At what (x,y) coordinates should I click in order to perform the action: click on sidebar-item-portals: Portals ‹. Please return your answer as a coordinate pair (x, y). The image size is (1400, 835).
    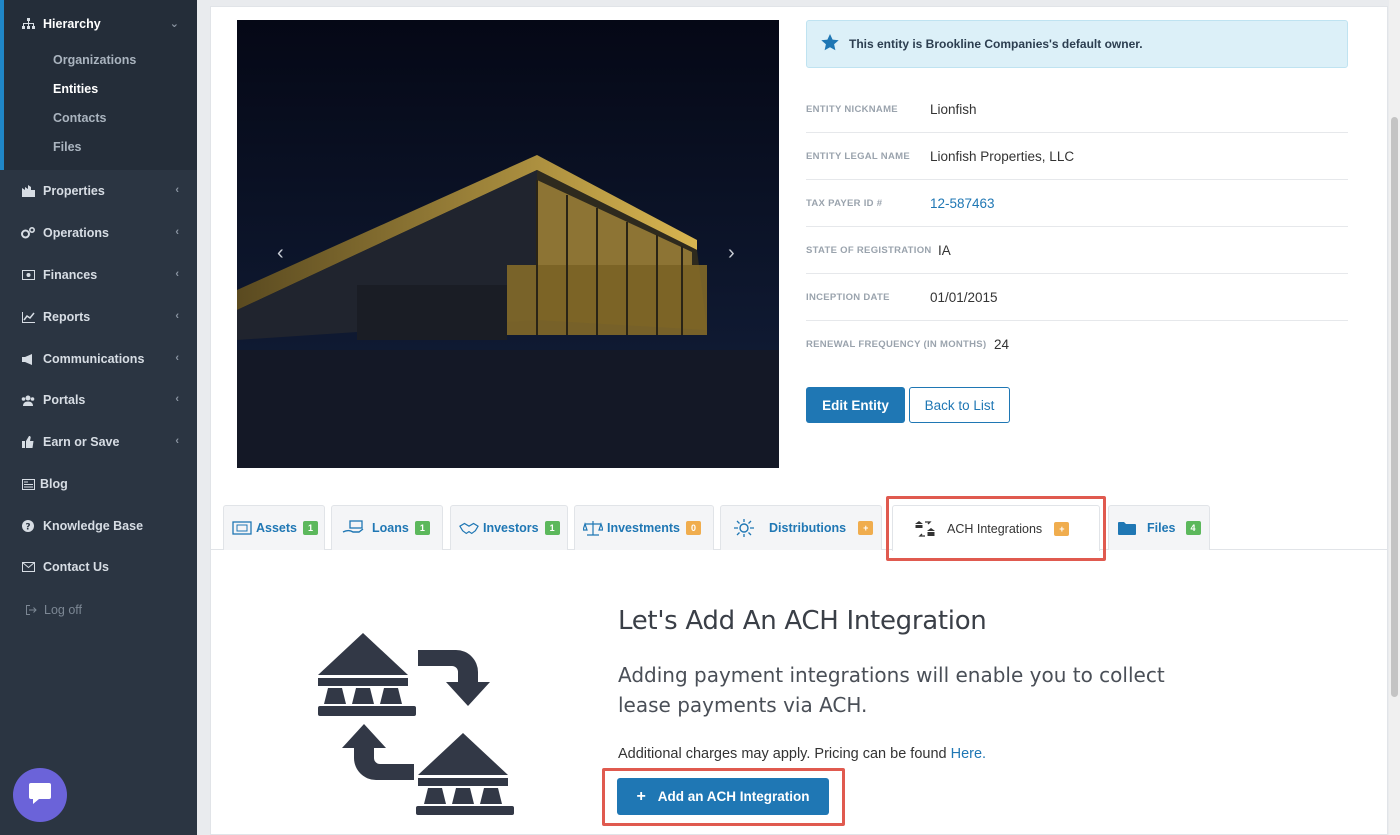
    Looking at the image, I should click on (98, 400).